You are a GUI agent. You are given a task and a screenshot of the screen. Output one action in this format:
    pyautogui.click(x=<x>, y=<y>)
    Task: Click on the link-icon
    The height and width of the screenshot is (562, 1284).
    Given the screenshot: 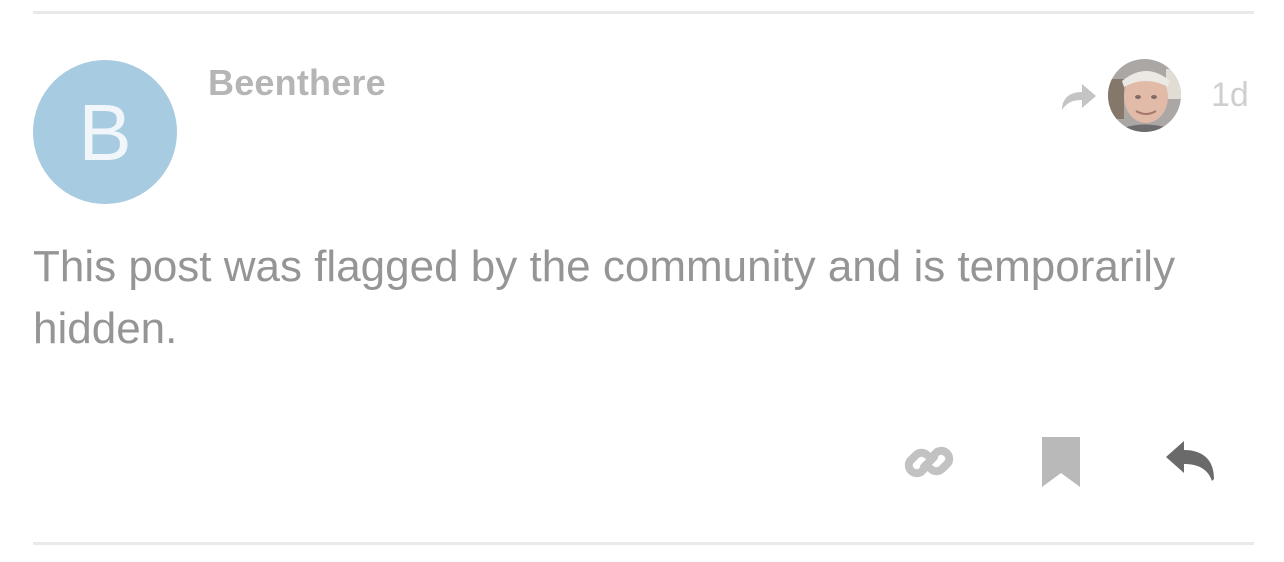 What is the action you would take?
    pyautogui.click(x=929, y=462)
    